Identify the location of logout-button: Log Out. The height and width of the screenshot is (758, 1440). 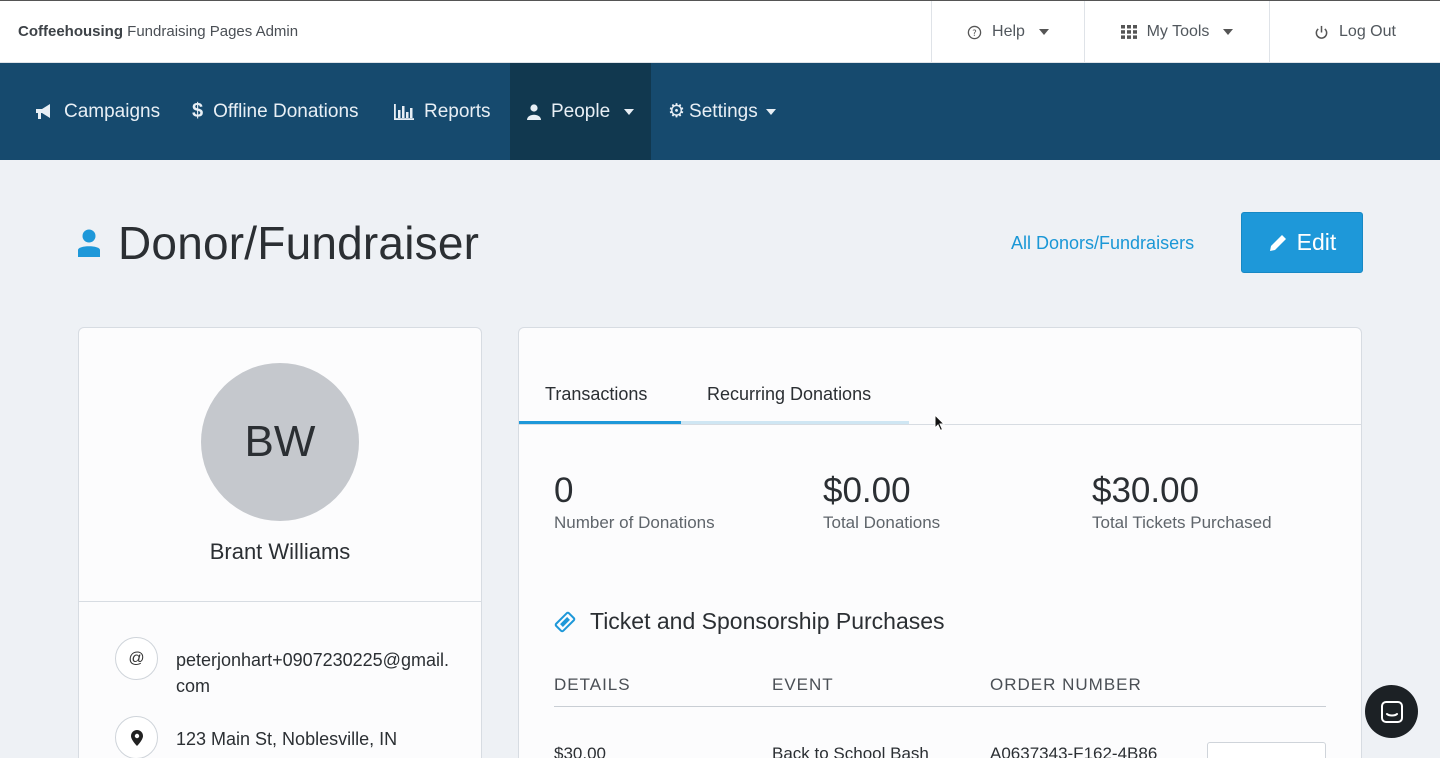
(1354, 32).